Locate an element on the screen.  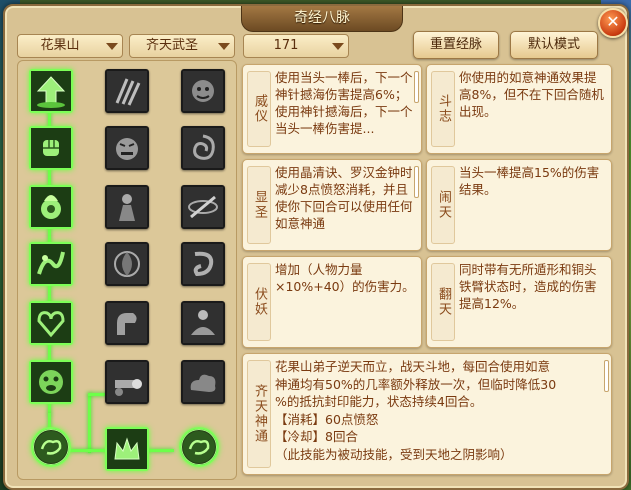
ultimate-desc-line: 花果山弟子逆天而立，战天斗地，每回合使用如意 is located at coordinates (413, 366).